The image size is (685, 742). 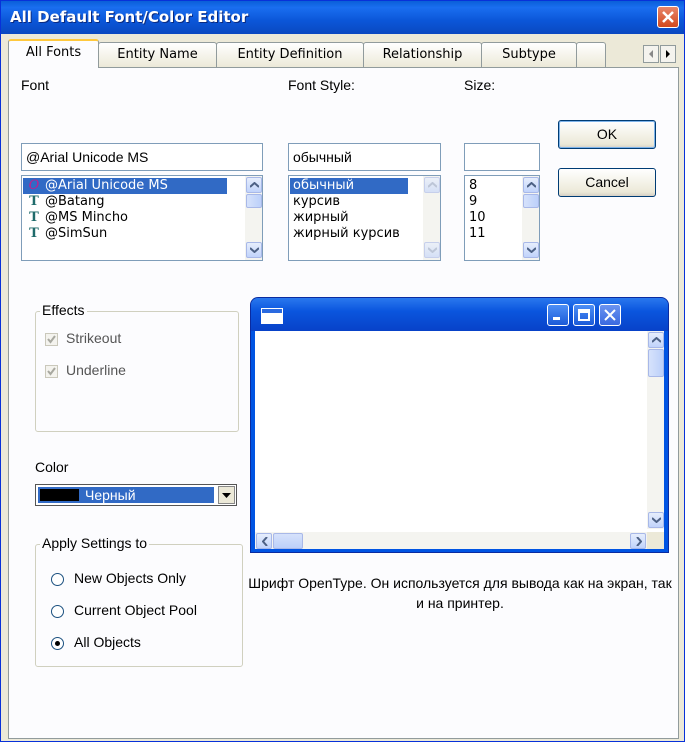 I want to click on cancel-button: Cancel, so click(x=607, y=182).